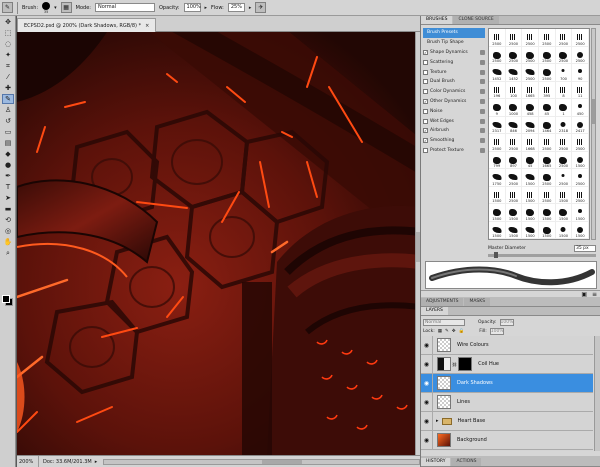 This screenshot has width=600, height=467. What do you see at coordinates (462, 331) in the screenshot?
I see `lock-all-icon: 🔒` at bounding box center [462, 331].